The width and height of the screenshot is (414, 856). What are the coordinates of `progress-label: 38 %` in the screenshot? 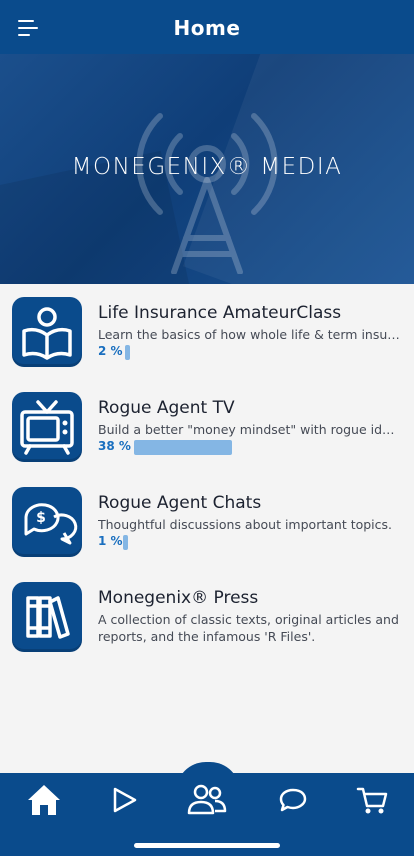 It's located at (114, 446).